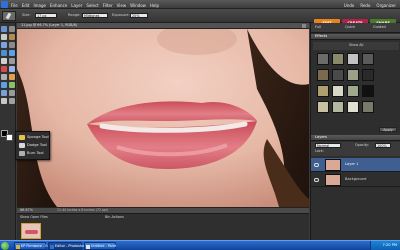 This screenshot has height=250, width=400. I want to click on layer-name: Background, so click(355, 179).